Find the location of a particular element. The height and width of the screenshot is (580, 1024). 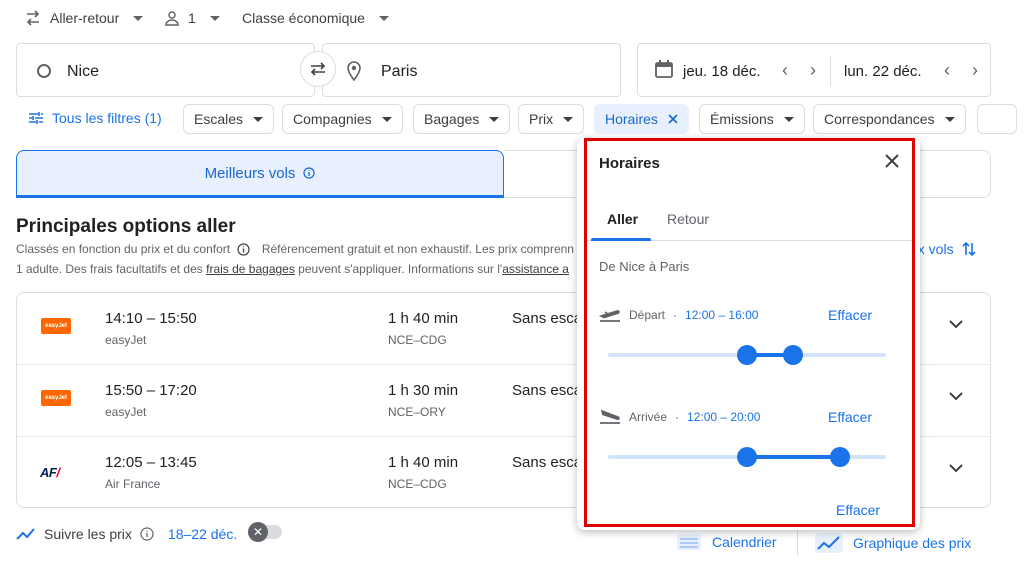

landing-icon is located at coordinates (610, 416).